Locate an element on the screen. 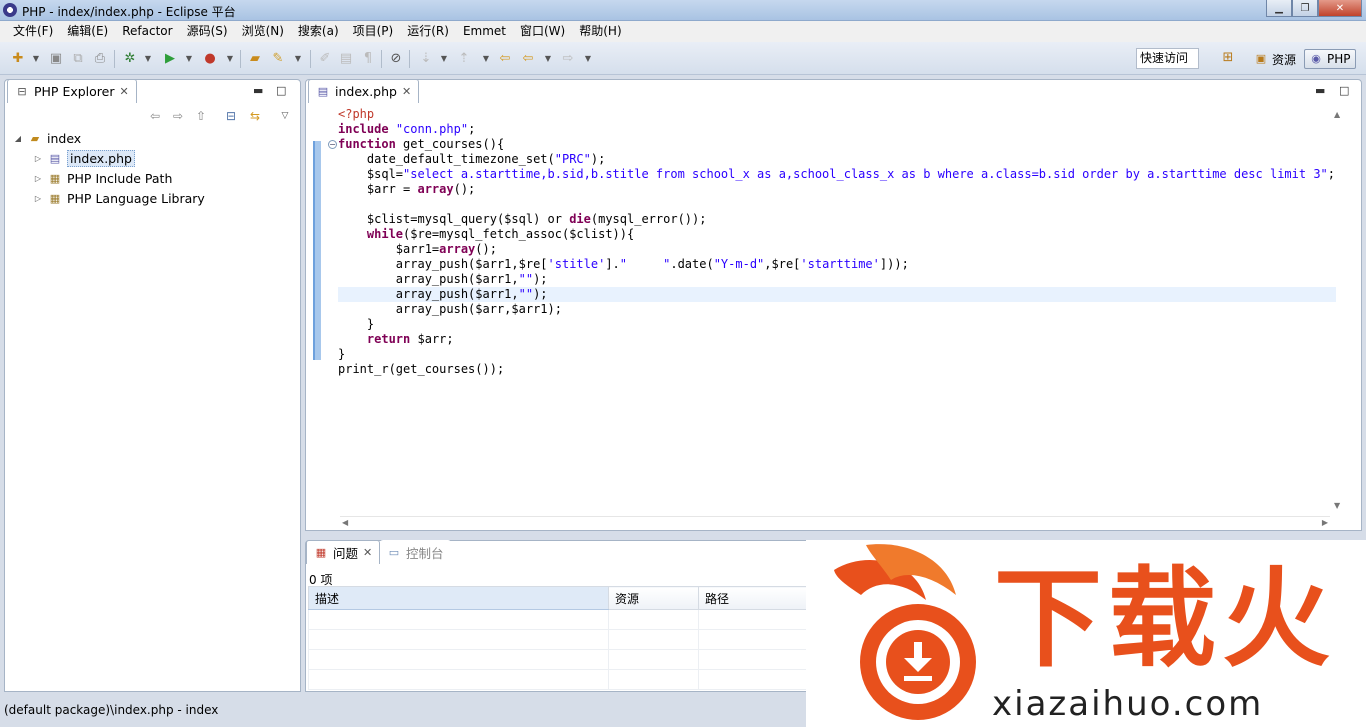 Image resolution: width=1366 pixels, height=727 pixels. quick-access-input: 快速访问 is located at coordinates (1167, 58).